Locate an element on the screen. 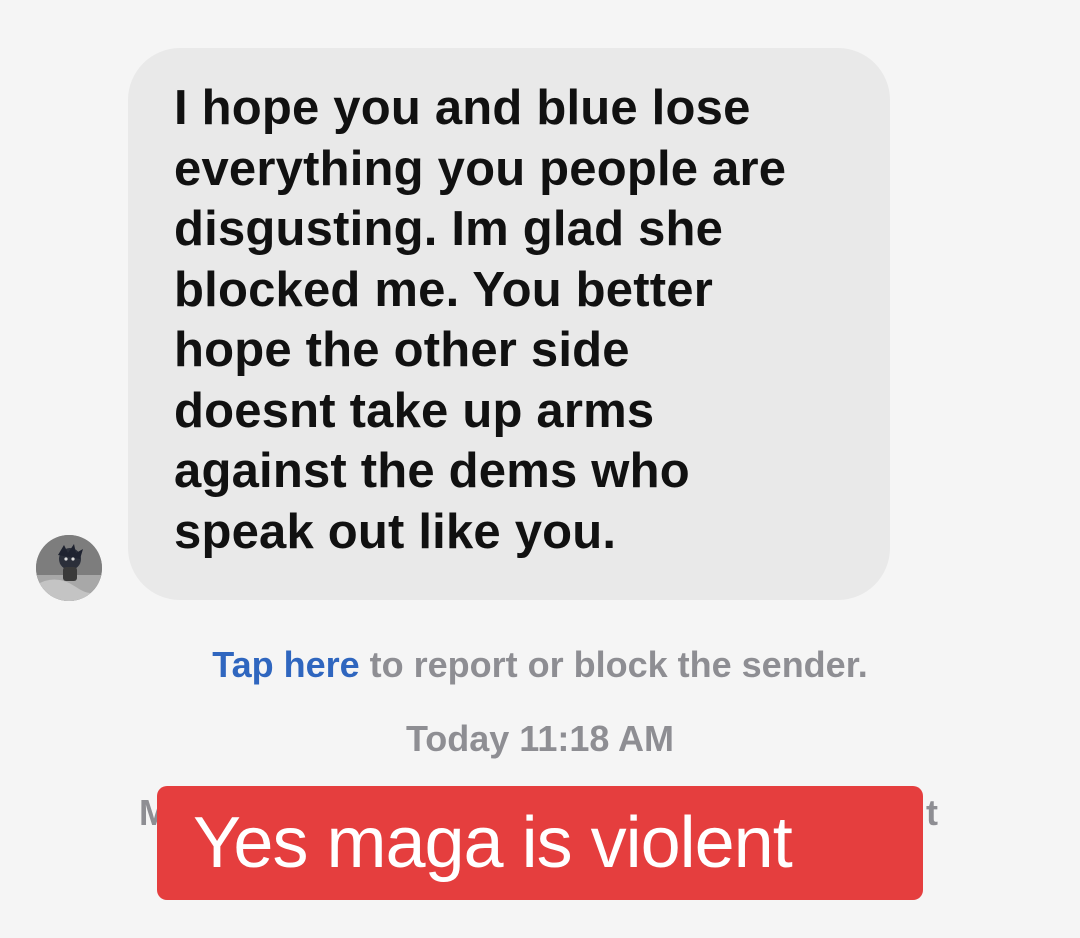  message-timestamp: Today 11:18 AM is located at coordinates (540, 738).